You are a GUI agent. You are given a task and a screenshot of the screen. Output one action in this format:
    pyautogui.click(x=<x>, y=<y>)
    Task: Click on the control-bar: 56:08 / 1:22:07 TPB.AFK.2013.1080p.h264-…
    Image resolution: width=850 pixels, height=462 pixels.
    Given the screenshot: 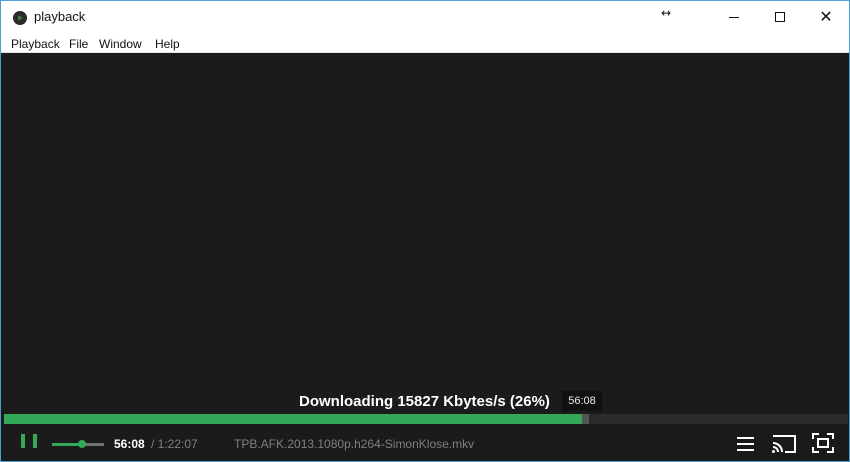 What is the action you would take?
    pyautogui.click(x=426, y=442)
    